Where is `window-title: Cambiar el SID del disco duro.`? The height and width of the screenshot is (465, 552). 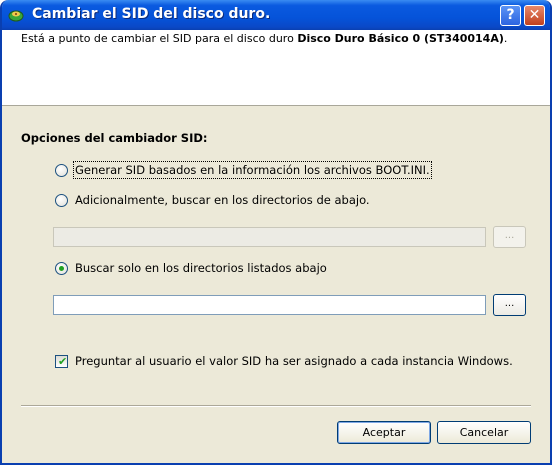
window-title: Cambiar el SID del disco duro. is located at coordinates (151, 14).